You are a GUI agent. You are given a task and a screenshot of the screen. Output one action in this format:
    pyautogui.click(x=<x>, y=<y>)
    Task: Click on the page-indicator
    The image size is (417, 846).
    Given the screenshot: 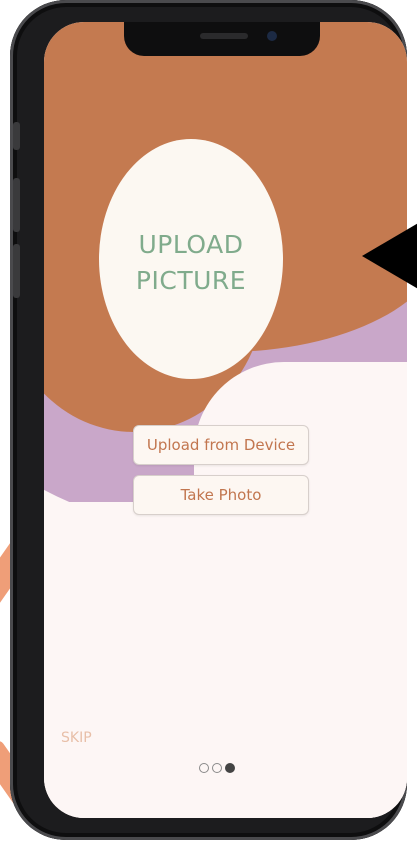 What is the action you would take?
    pyautogui.click(x=217, y=768)
    